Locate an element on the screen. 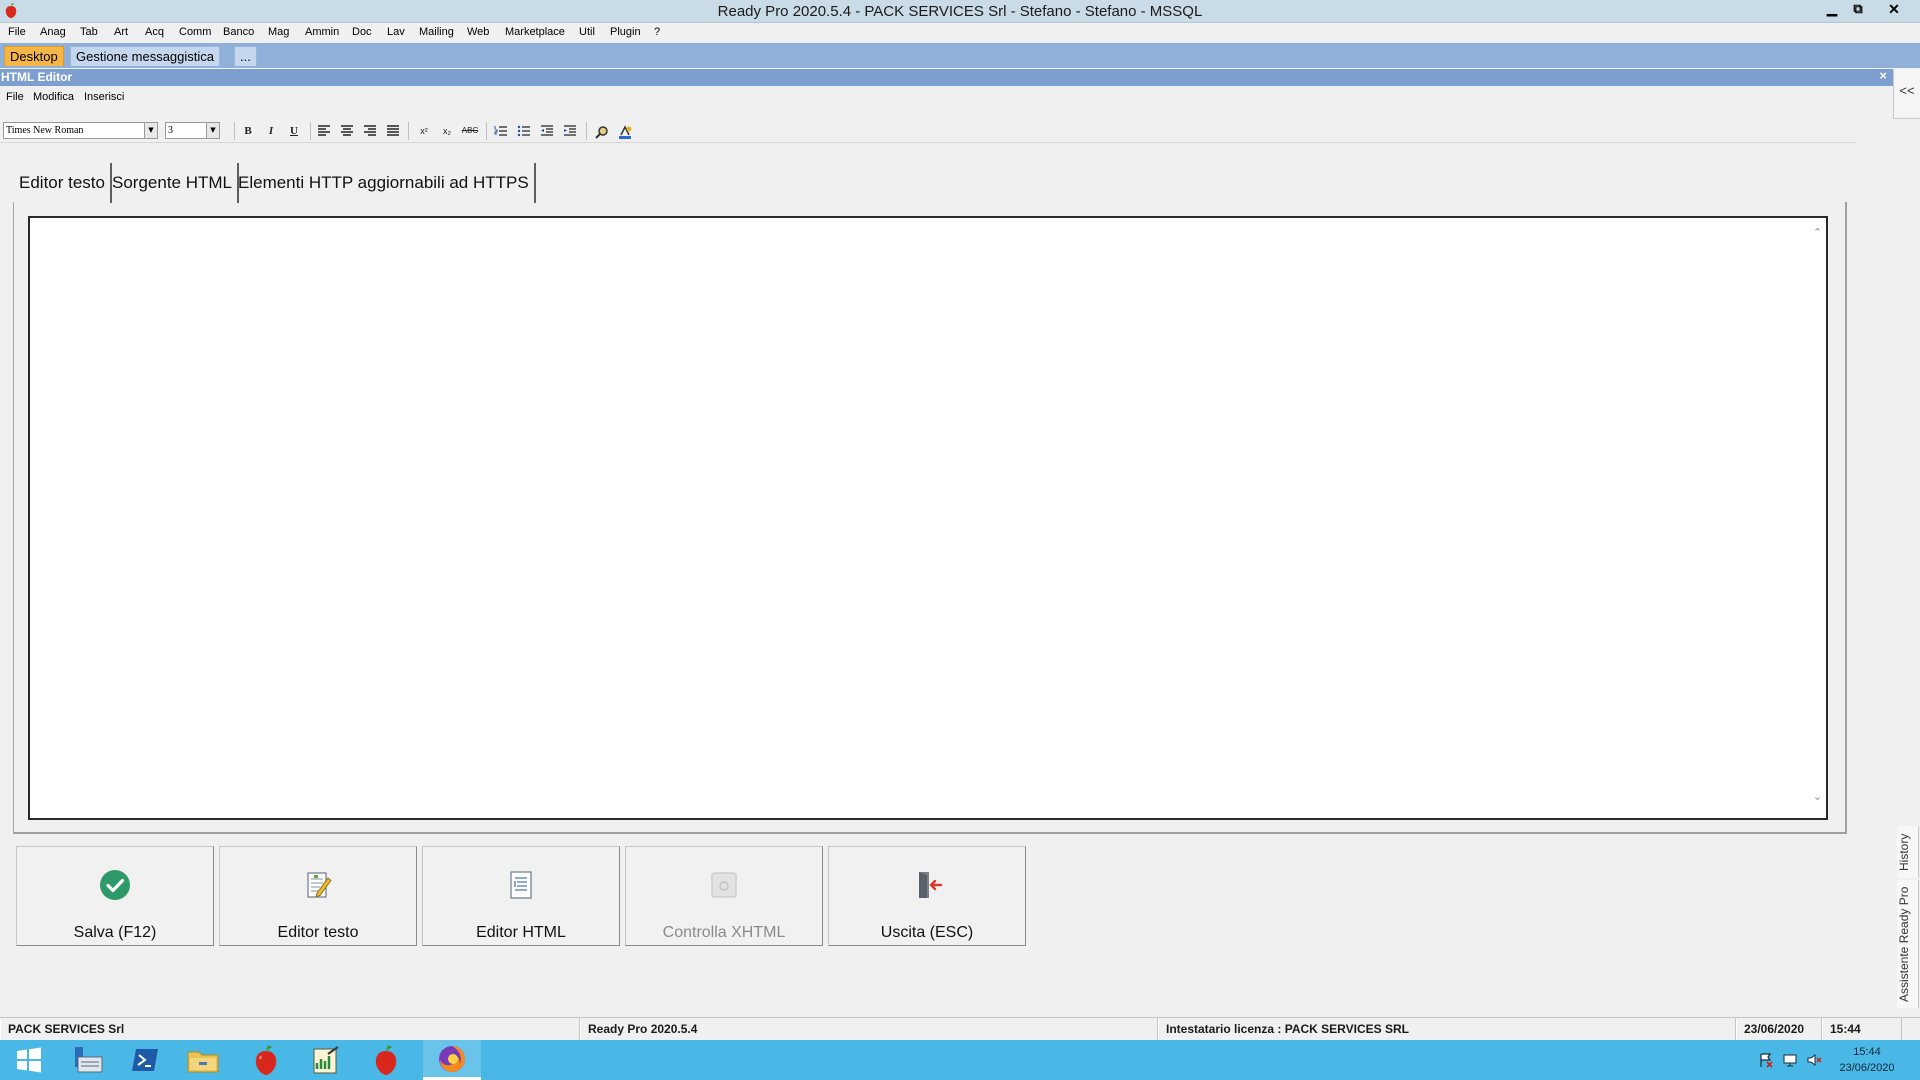  tab-gestione-messaggistica: Gestione messaggistica is located at coordinates (145, 56).